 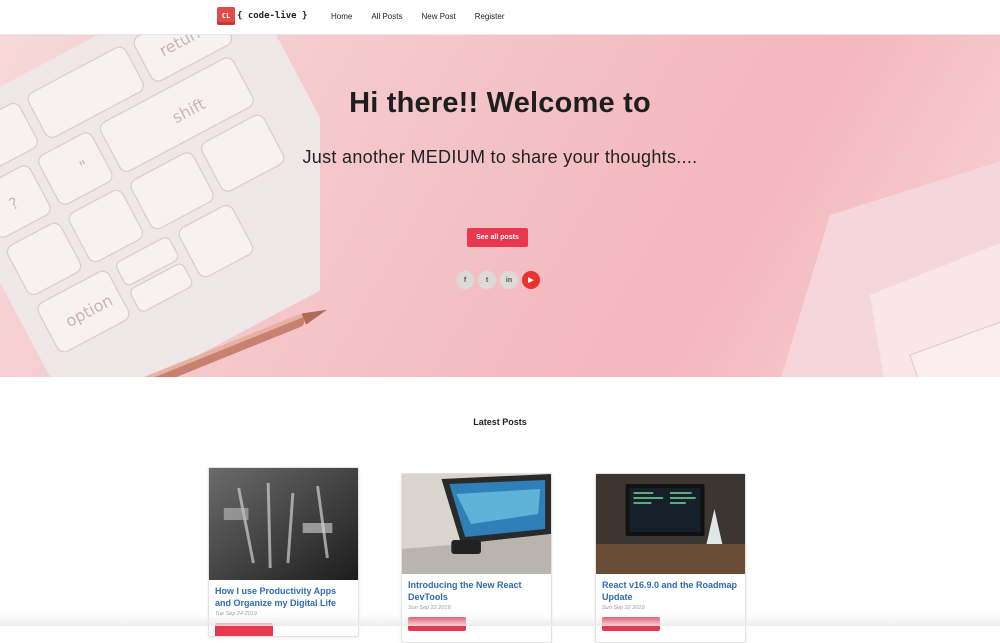 What do you see at coordinates (531, 280) in the screenshot?
I see `youtube-icon: ▶` at bounding box center [531, 280].